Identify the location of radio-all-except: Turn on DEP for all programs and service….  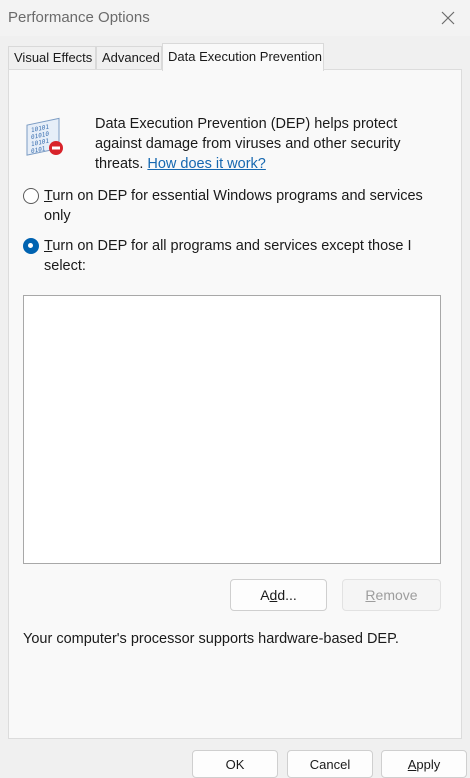
(233, 256).